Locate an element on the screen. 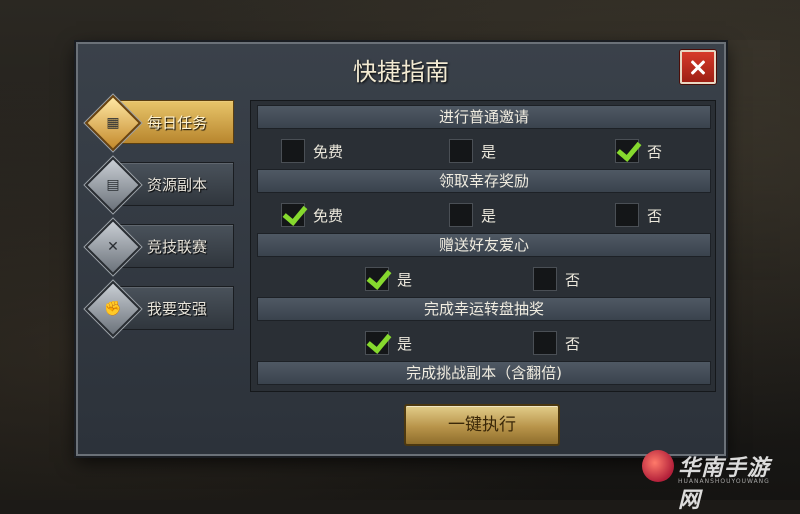  calendar-icon: ▦ is located at coordinates (113, 123).